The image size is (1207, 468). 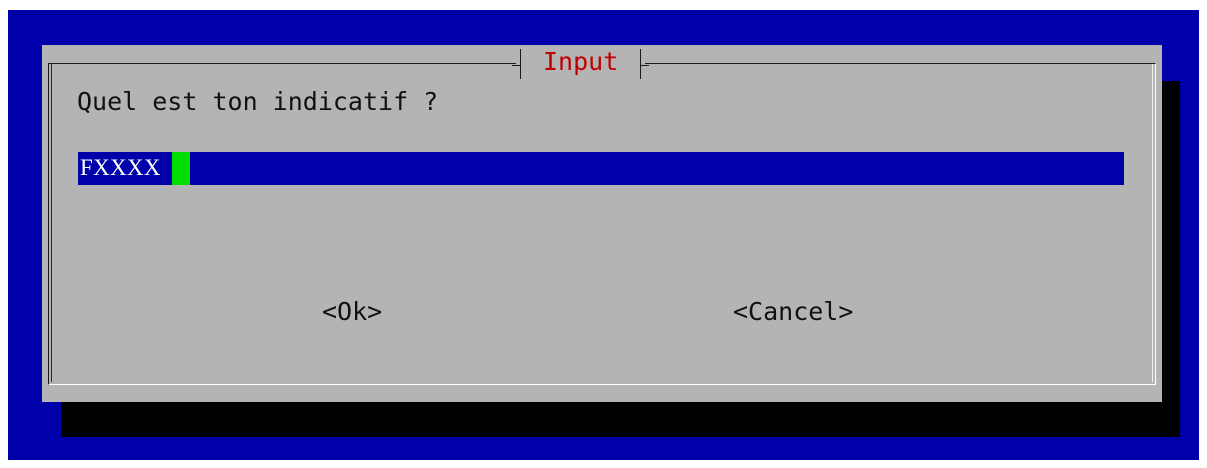 I want to click on dialog-title: Input, so click(x=581, y=61).